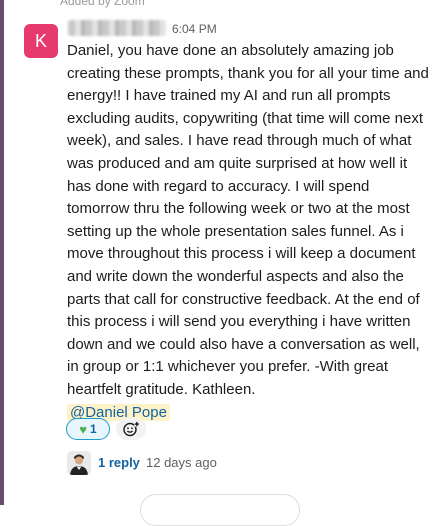  I want to click on sender-name-redacted, so click(117, 28).